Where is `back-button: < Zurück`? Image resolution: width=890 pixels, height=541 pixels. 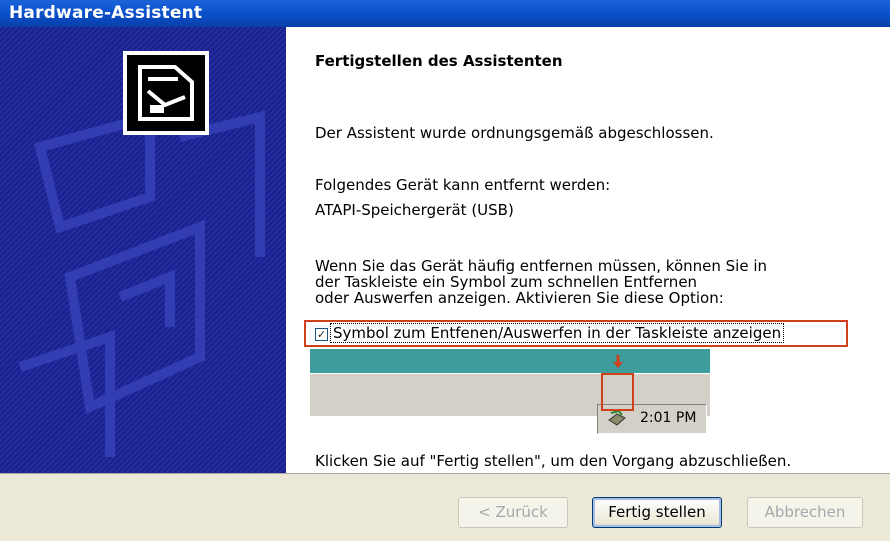
back-button: < Zurück is located at coordinates (513, 512).